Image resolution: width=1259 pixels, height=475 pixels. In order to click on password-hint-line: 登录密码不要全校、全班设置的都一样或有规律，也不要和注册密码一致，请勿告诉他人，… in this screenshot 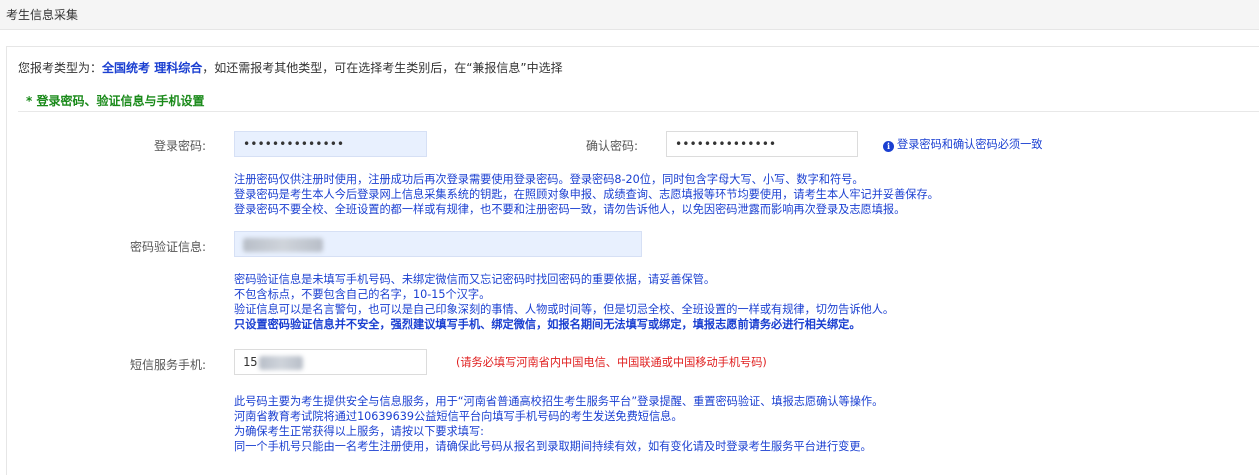, I will do `click(570, 209)`.